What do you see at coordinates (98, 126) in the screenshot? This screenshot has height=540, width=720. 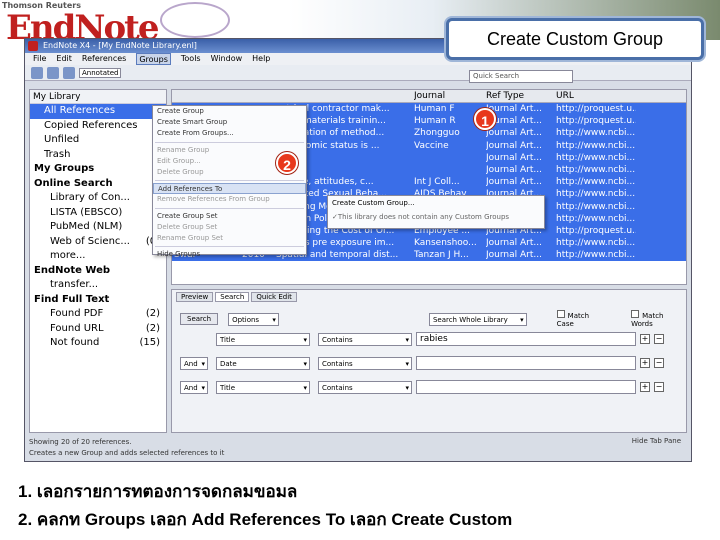 I see `sidebar-item-1: Copied References` at bounding box center [98, 126].